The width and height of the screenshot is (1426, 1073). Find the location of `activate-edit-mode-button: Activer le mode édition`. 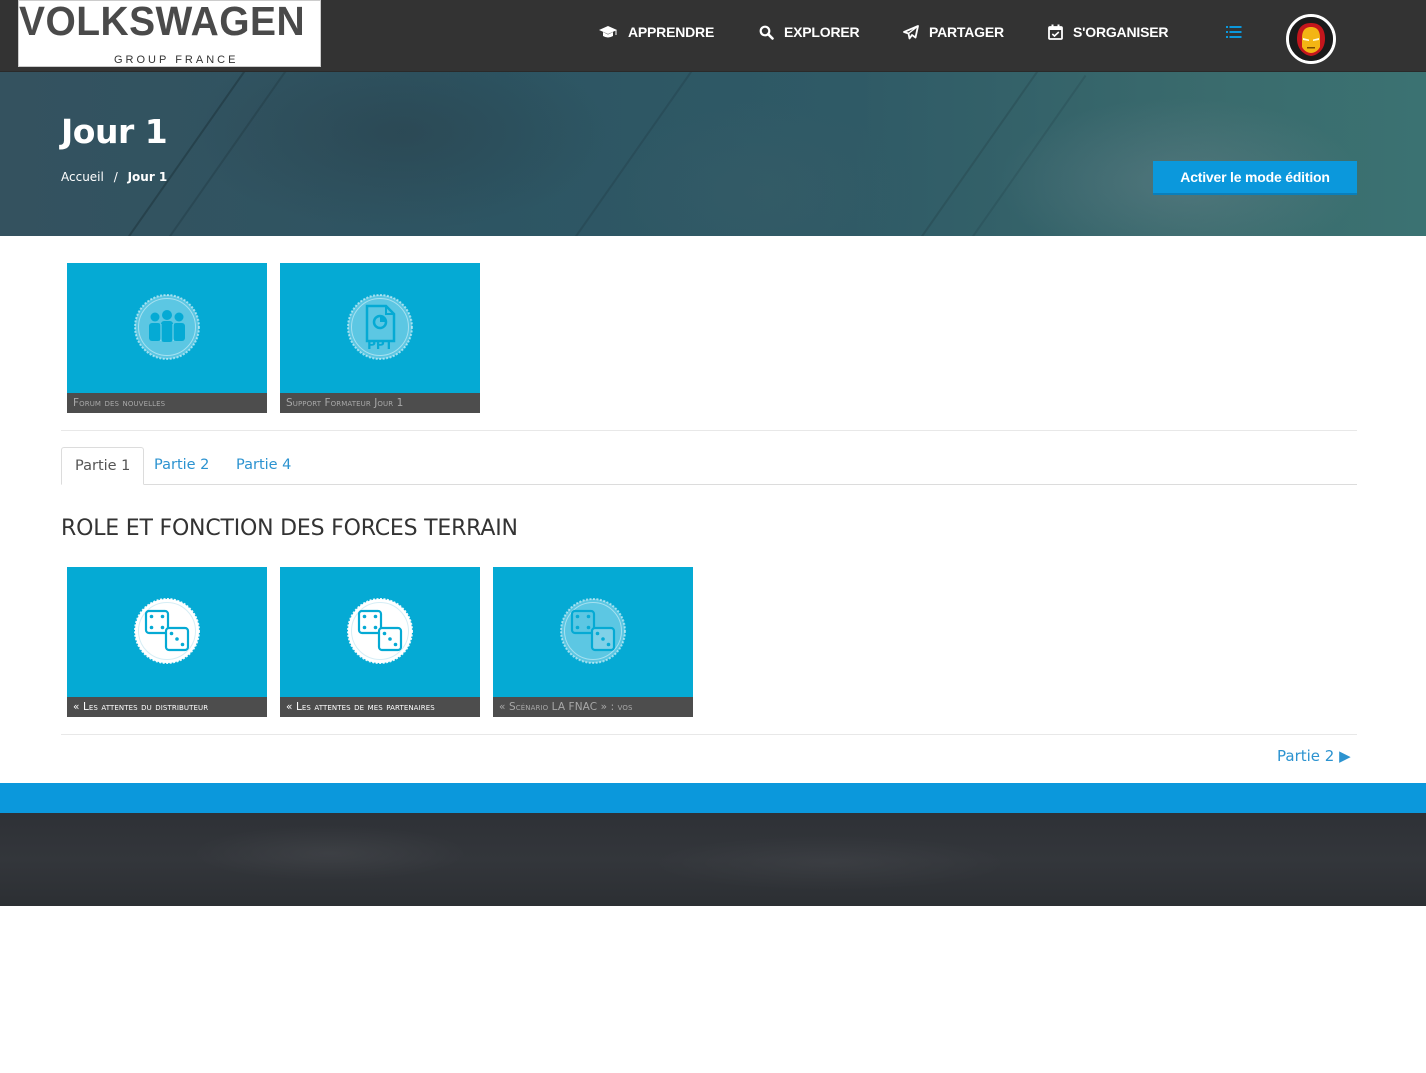

activate-edit-mode-button: Activer le mode édition is located at coordinates (1255, 178).